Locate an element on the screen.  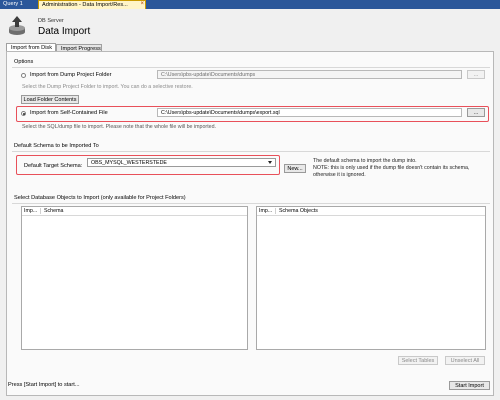
dump-folder-label: Import from Dump Project Folder is located at coordinates (71, 75).